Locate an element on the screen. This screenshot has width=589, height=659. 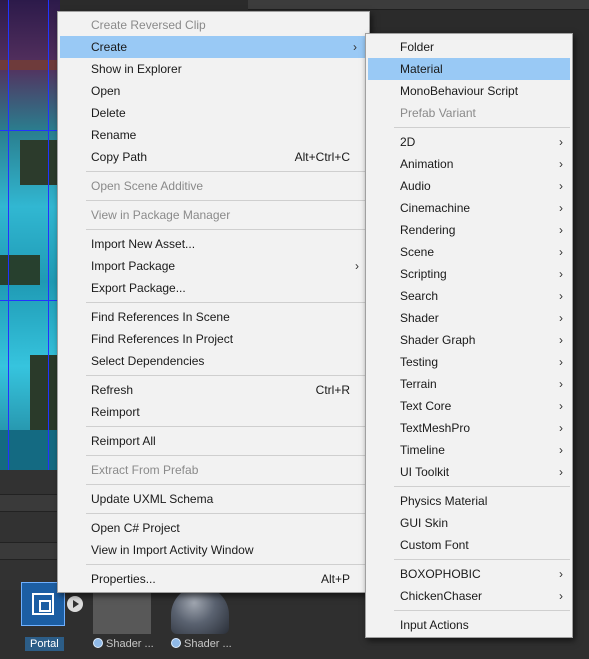
menu-item-find-references-in-scene: Find References In Scene is located at coordinates (213, 317).